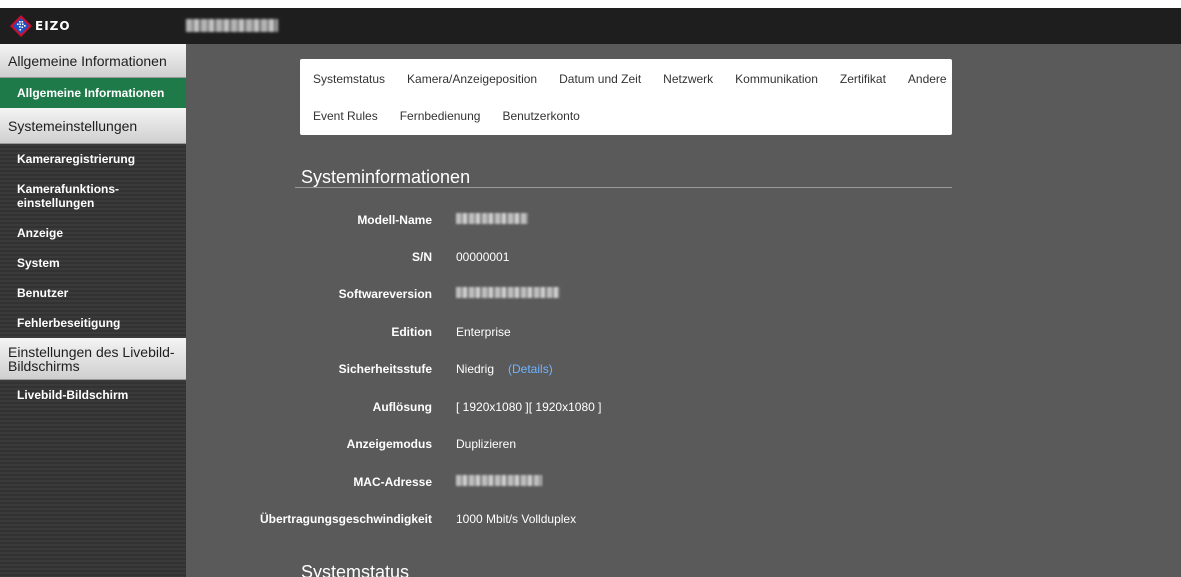 This screenshot has width=1181, height=577. What do you see at coordinates (590, 26) in the screenshot?
I see `top-bar: EIZO` at bounding box center [590, 26].